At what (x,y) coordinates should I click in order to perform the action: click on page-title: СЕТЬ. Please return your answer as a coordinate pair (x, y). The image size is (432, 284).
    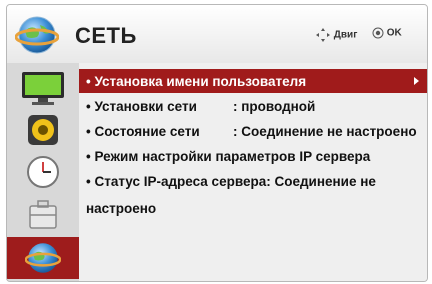
    Looking at the image, I should click on (106, 35).